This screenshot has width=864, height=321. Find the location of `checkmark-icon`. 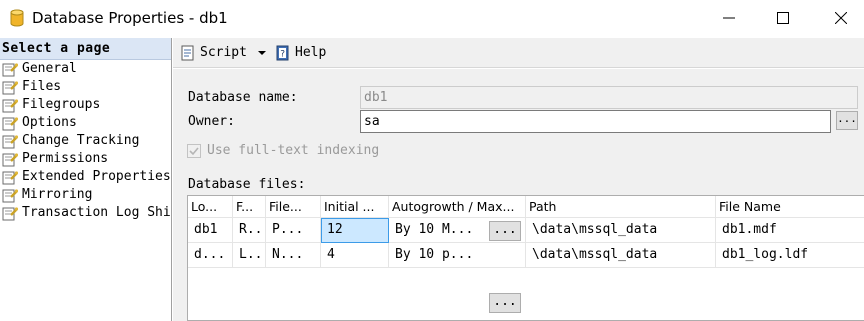

checkmark-icon is located at coordinates (194, 151).